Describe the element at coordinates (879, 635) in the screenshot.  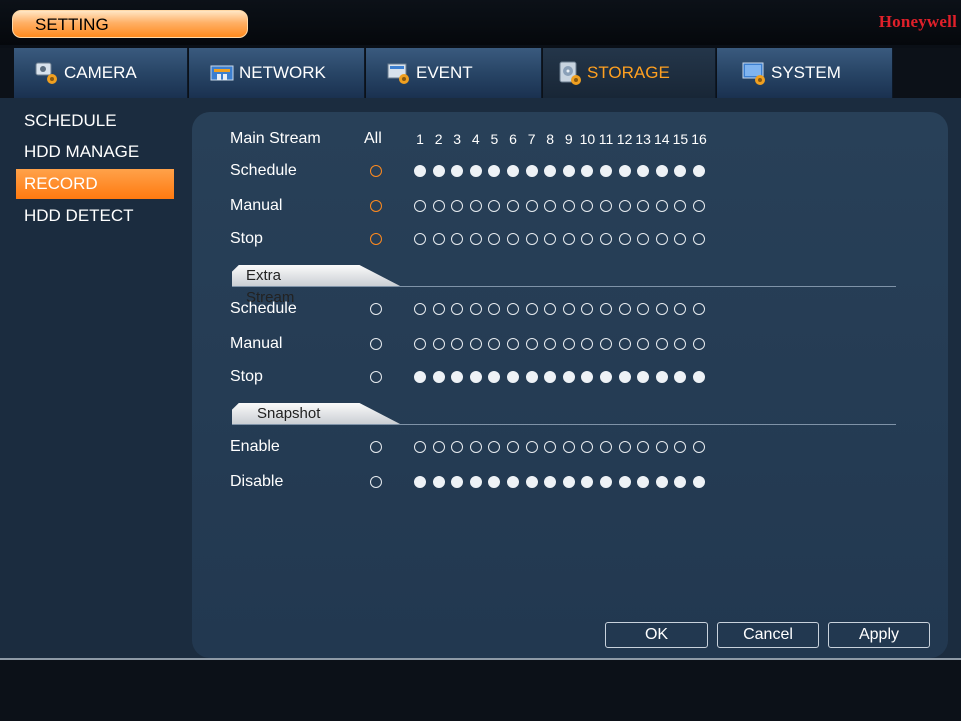
I see `apply-button: Apply` at that location.